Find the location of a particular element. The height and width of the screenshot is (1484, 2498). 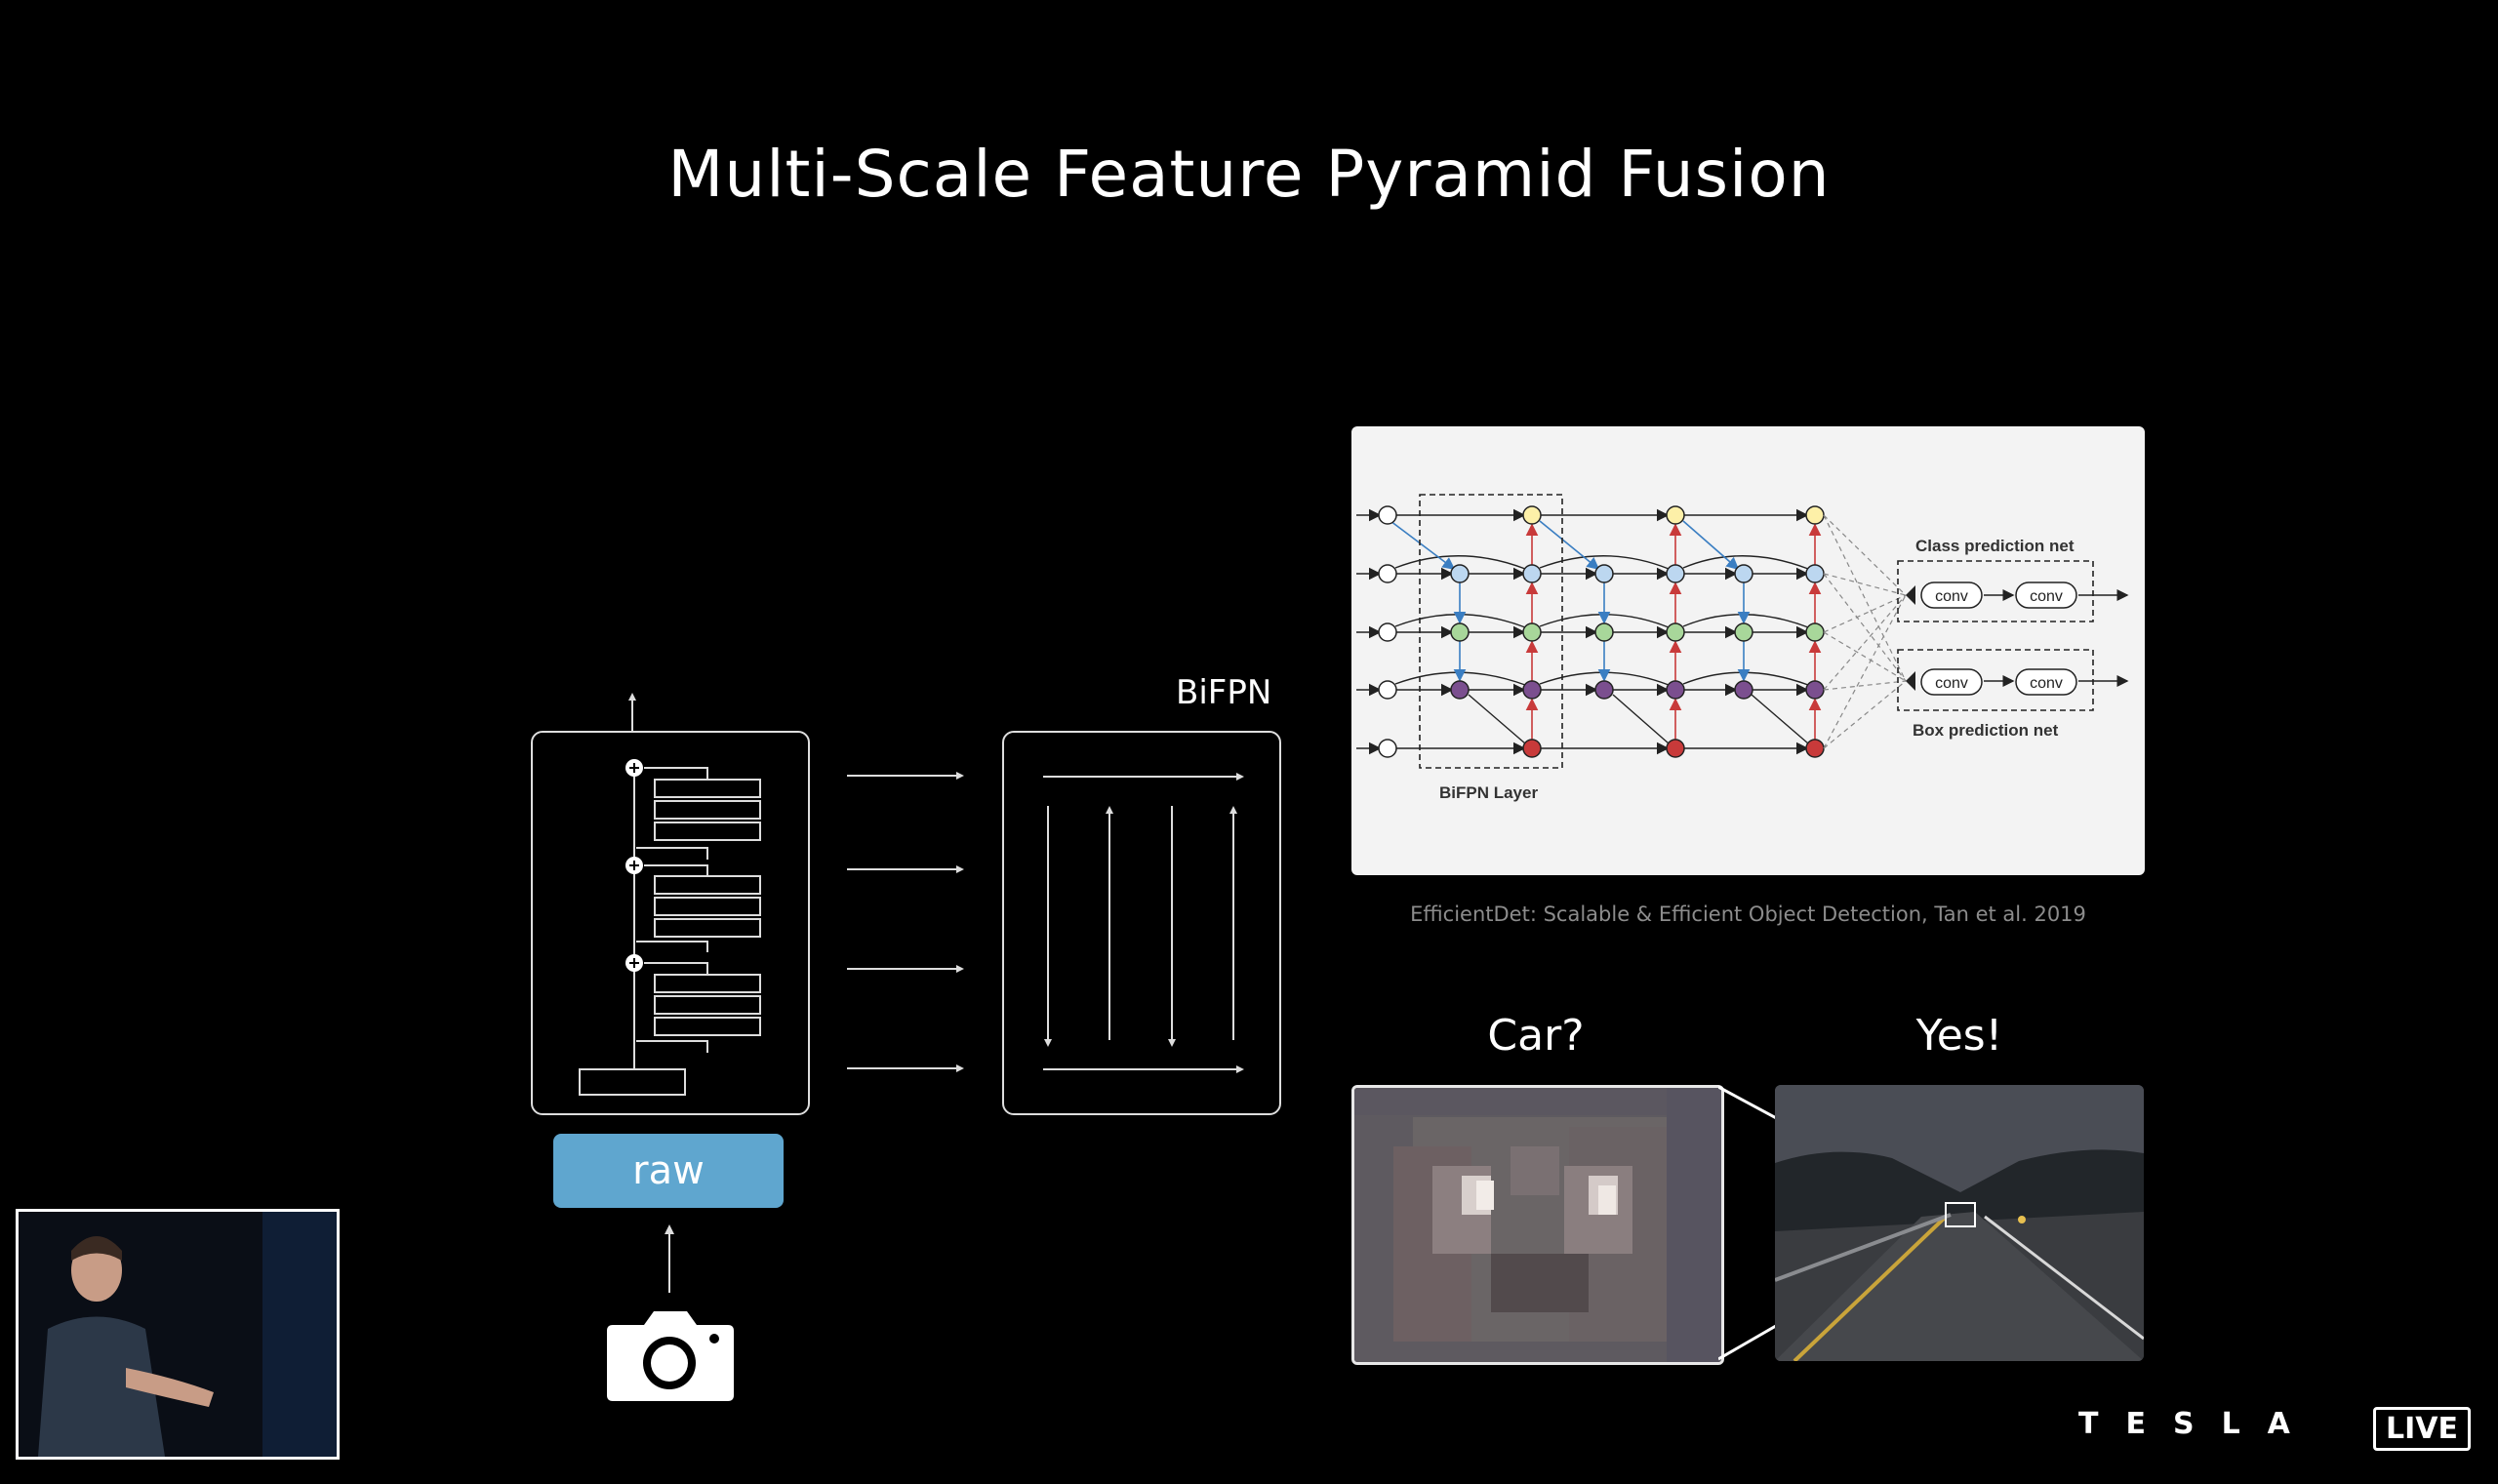

bifpn-layer-label: BiFPN Layer is located at coordinates (1488, 792).